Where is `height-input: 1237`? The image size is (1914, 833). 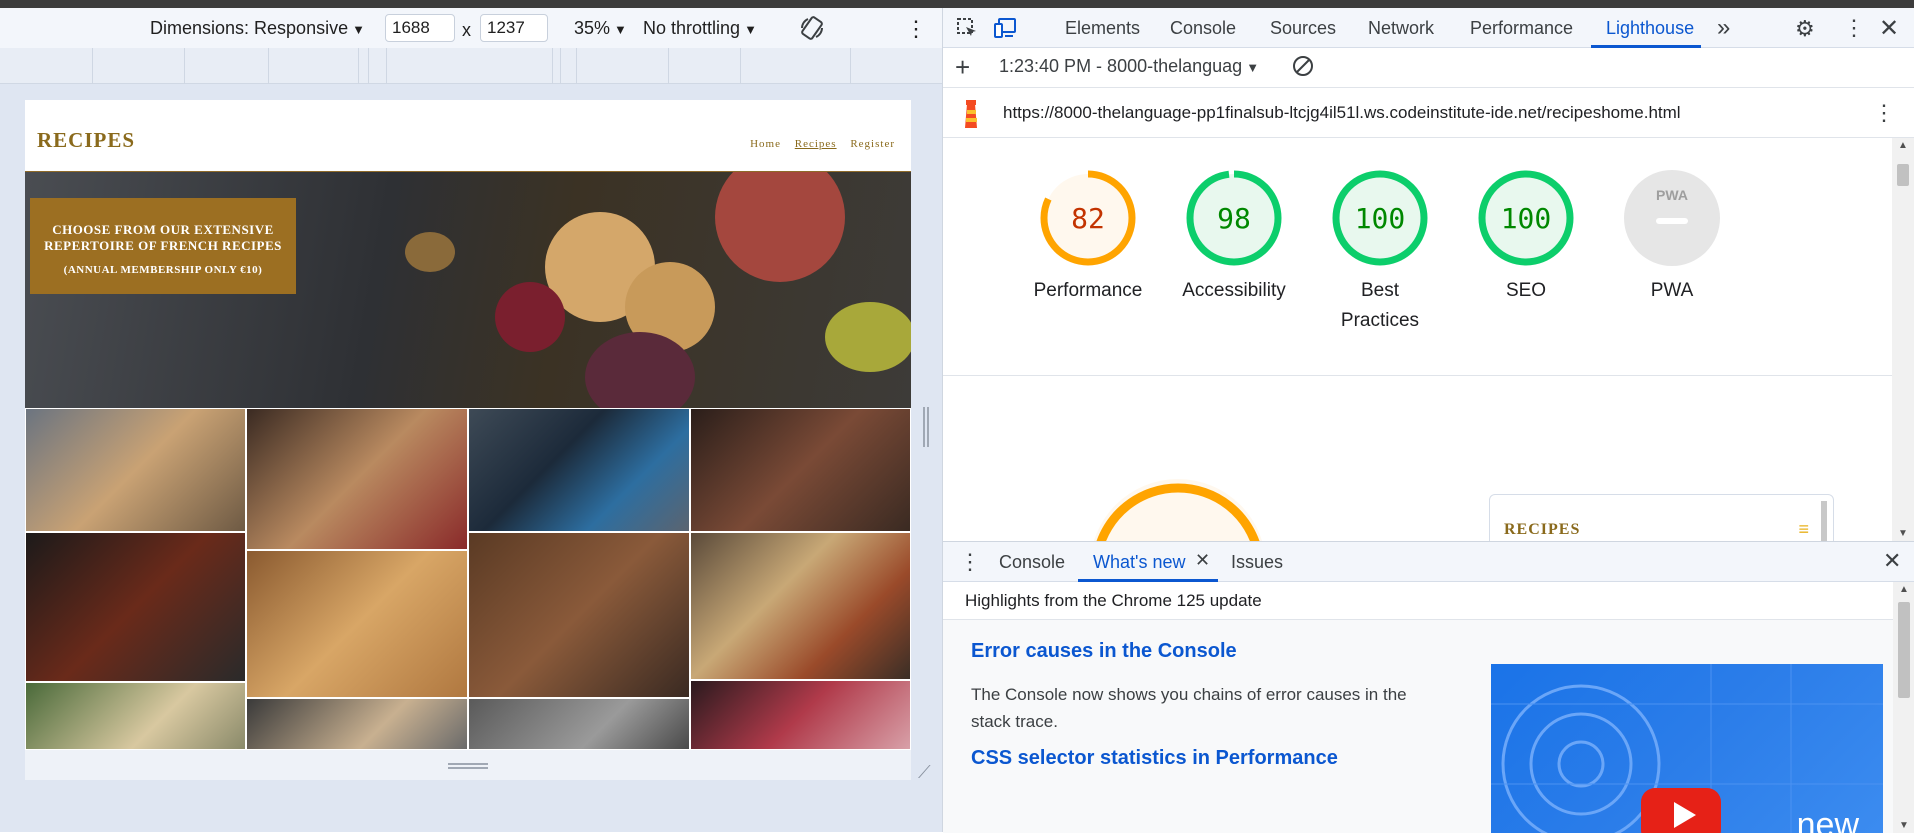 height-input: 1237 is located at coordinates (514, 28).